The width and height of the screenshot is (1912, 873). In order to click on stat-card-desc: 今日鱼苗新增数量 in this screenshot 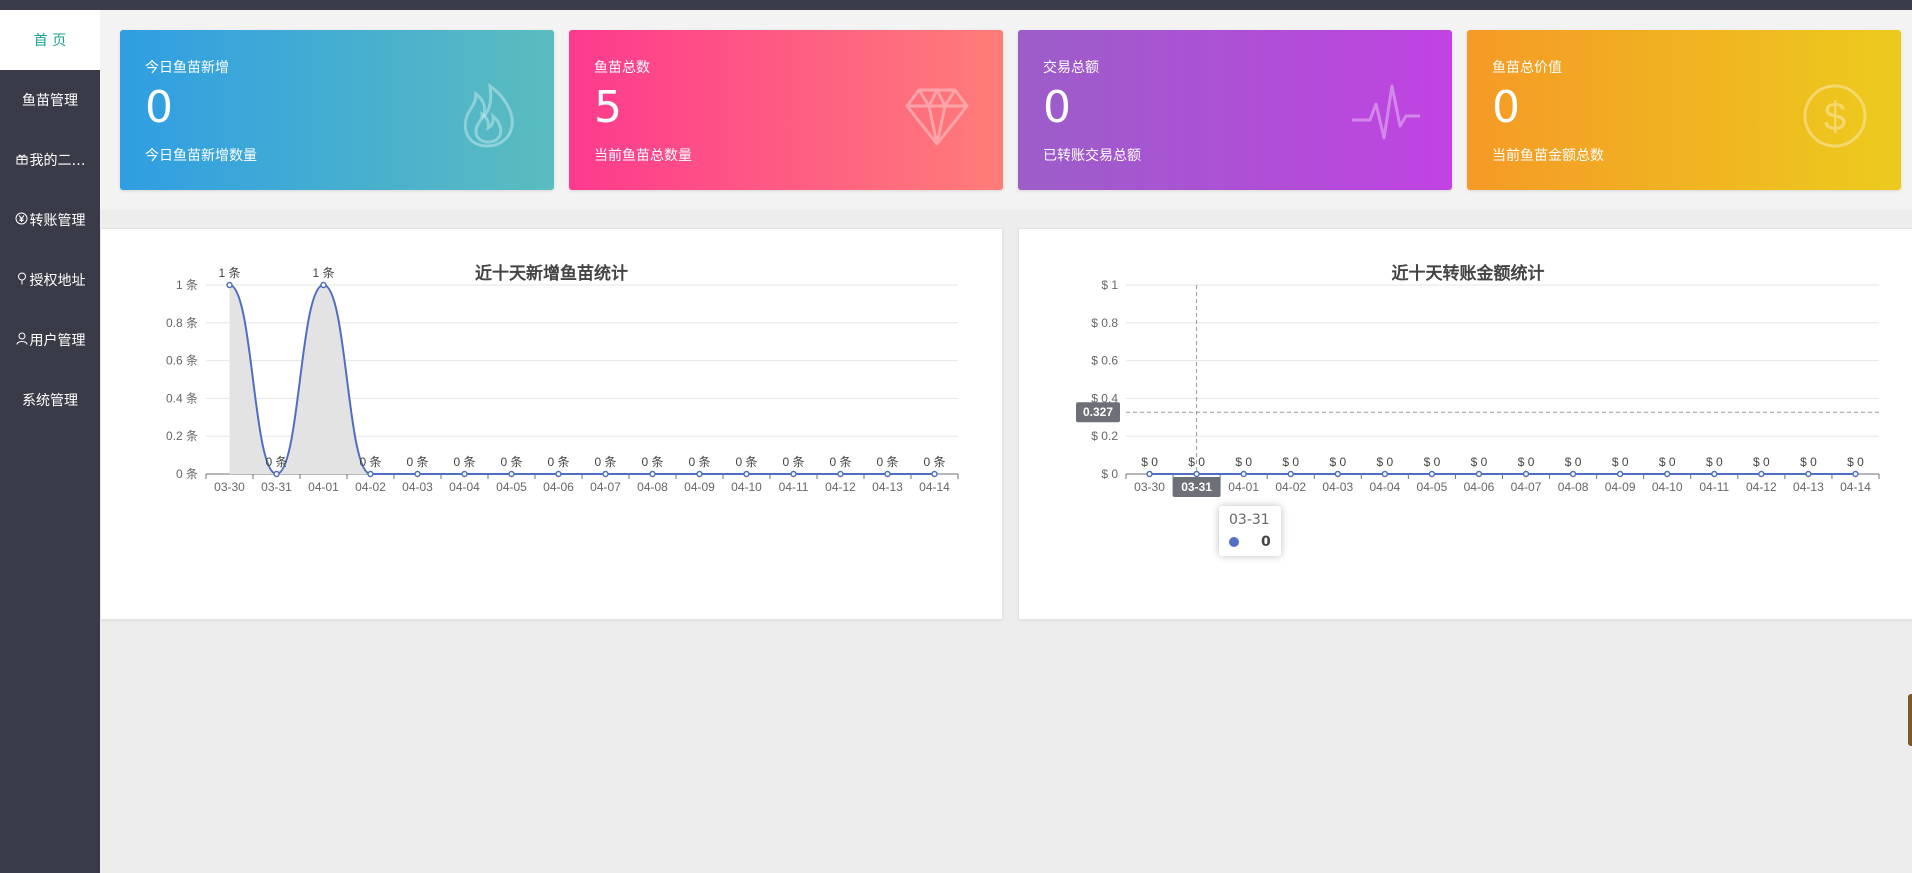, I will do `click(201, 156)`.